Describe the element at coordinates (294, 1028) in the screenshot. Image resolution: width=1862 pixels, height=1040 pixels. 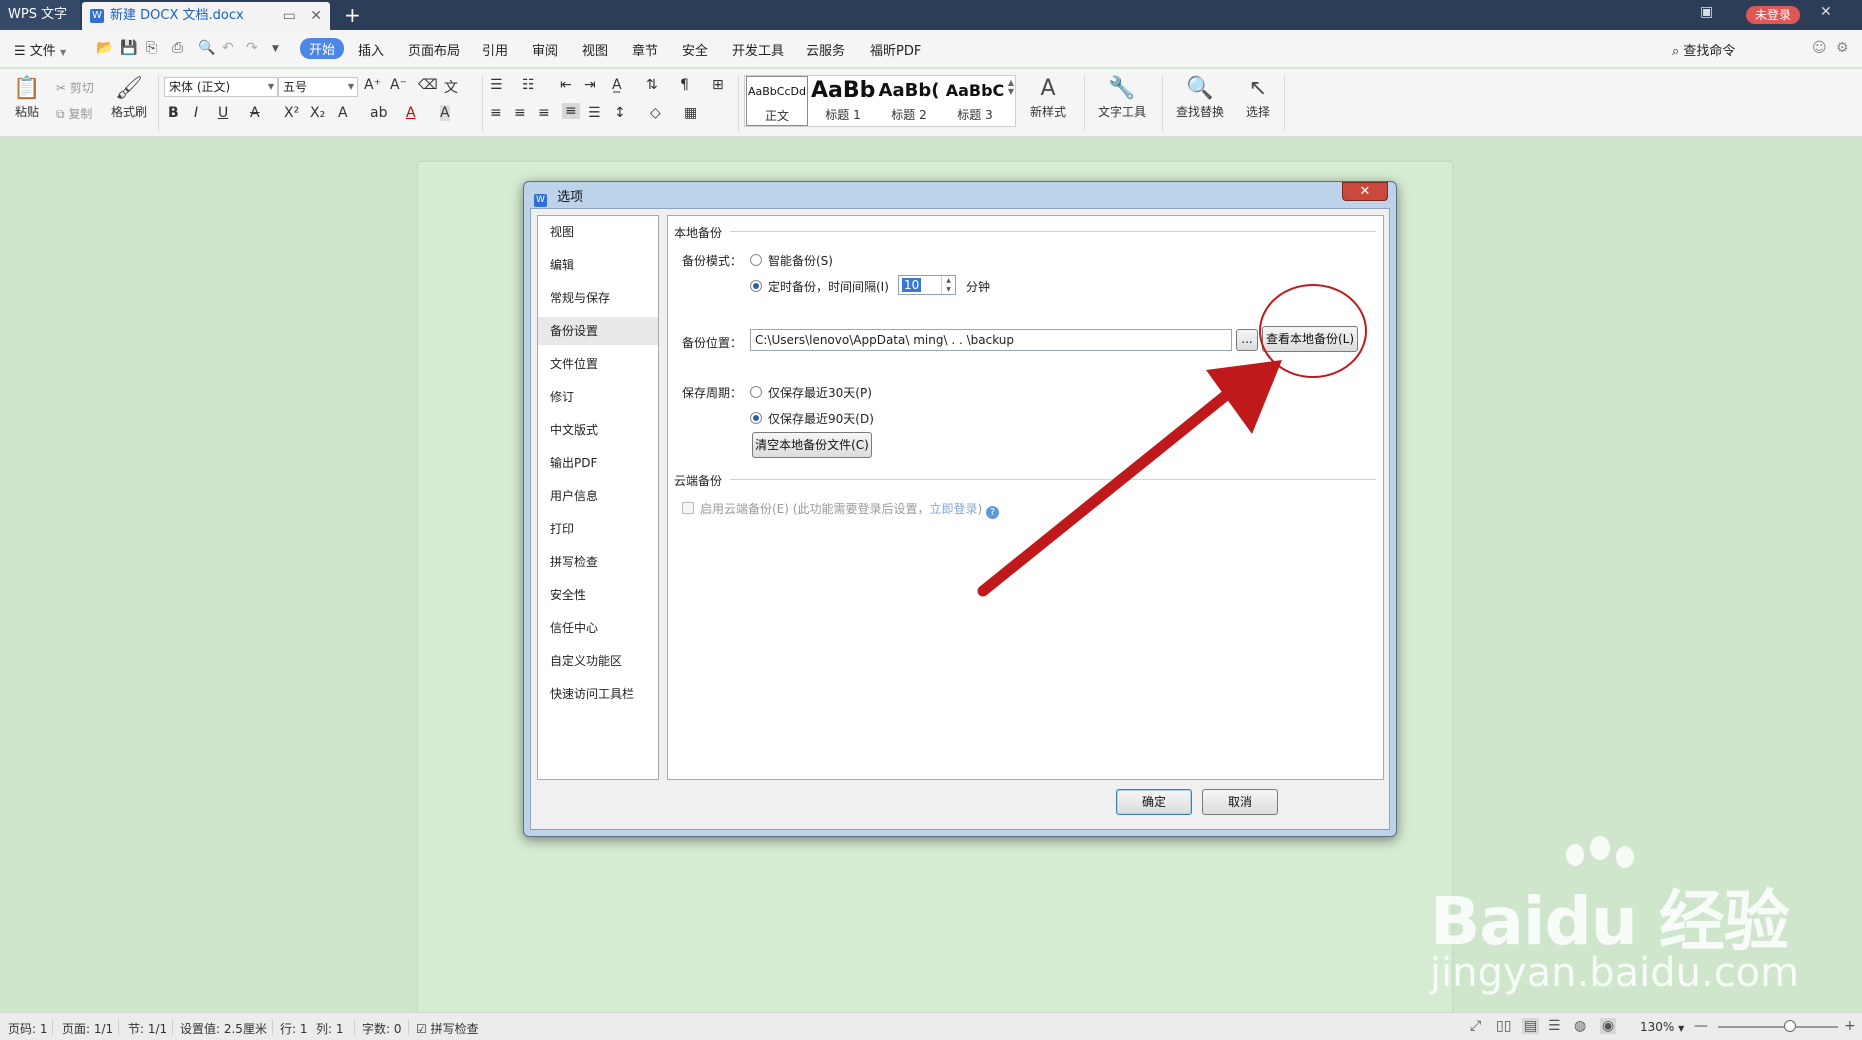
I see `status-row: 行: 1` at that location.